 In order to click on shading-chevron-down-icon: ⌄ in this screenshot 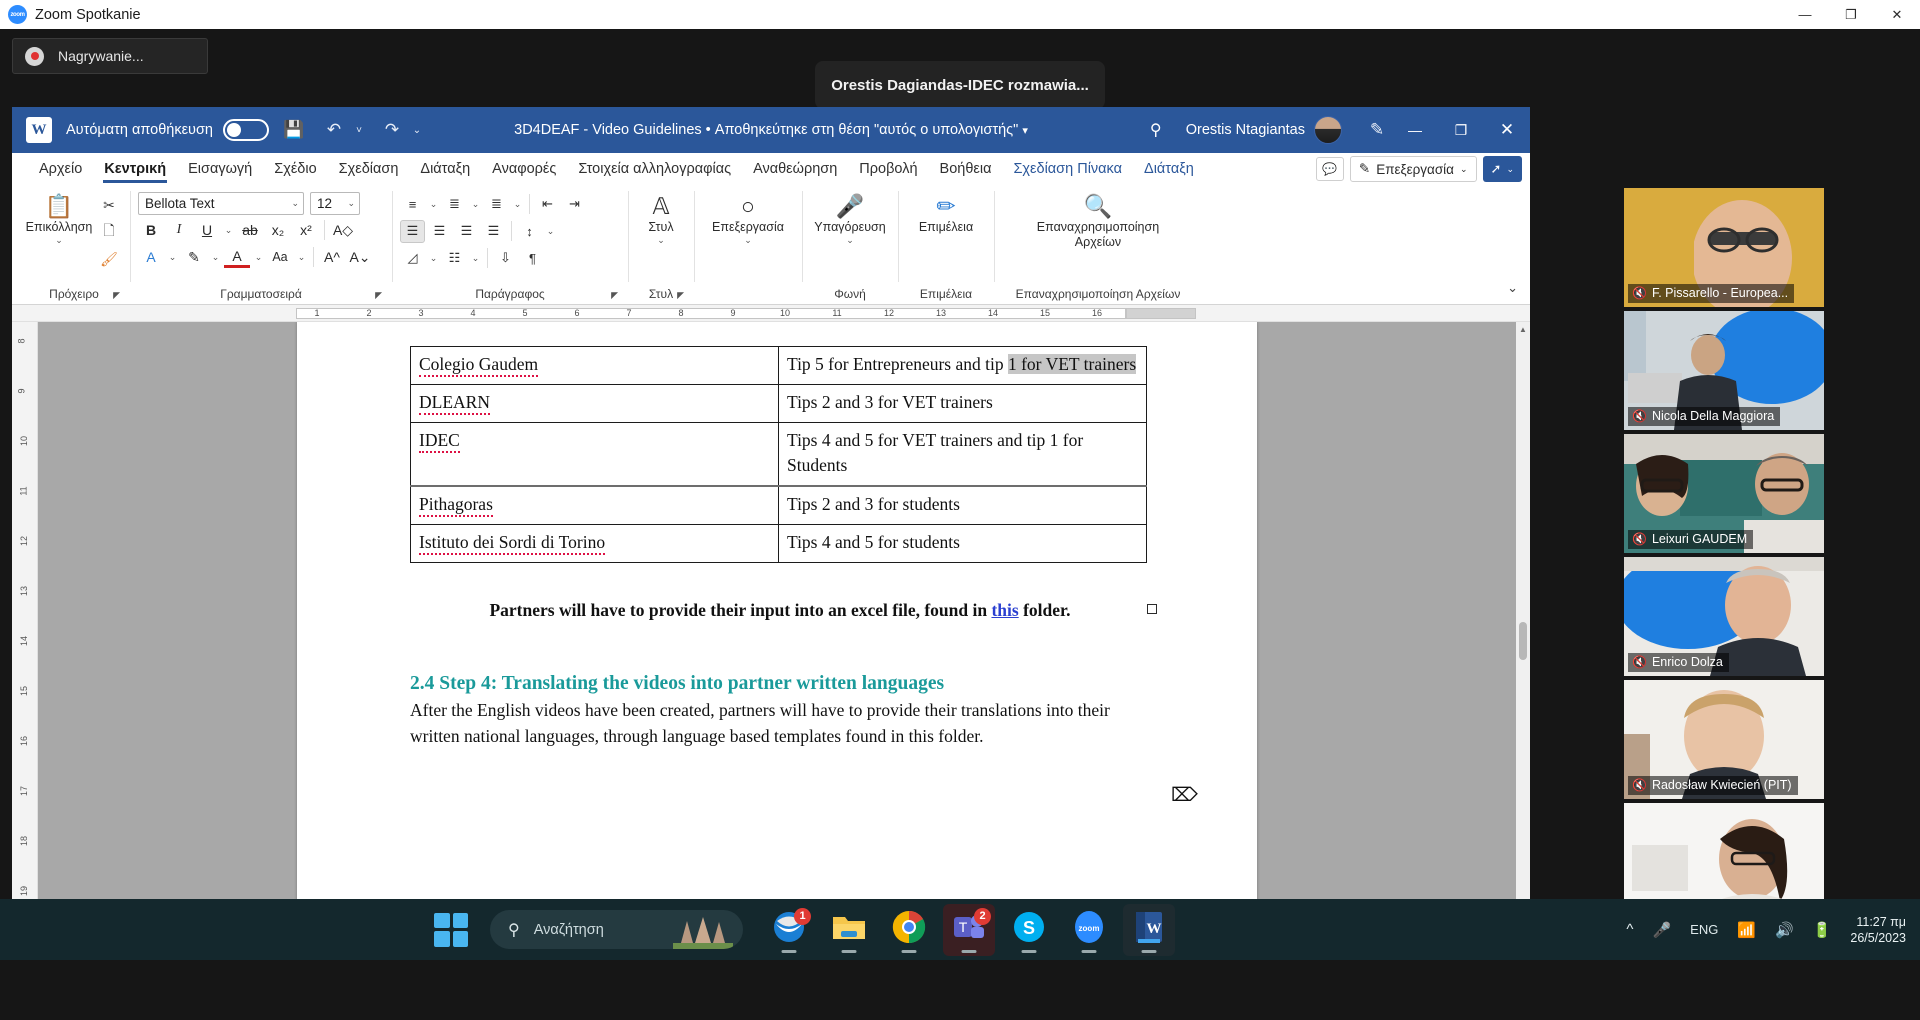, I will do `click(433, 258)`.